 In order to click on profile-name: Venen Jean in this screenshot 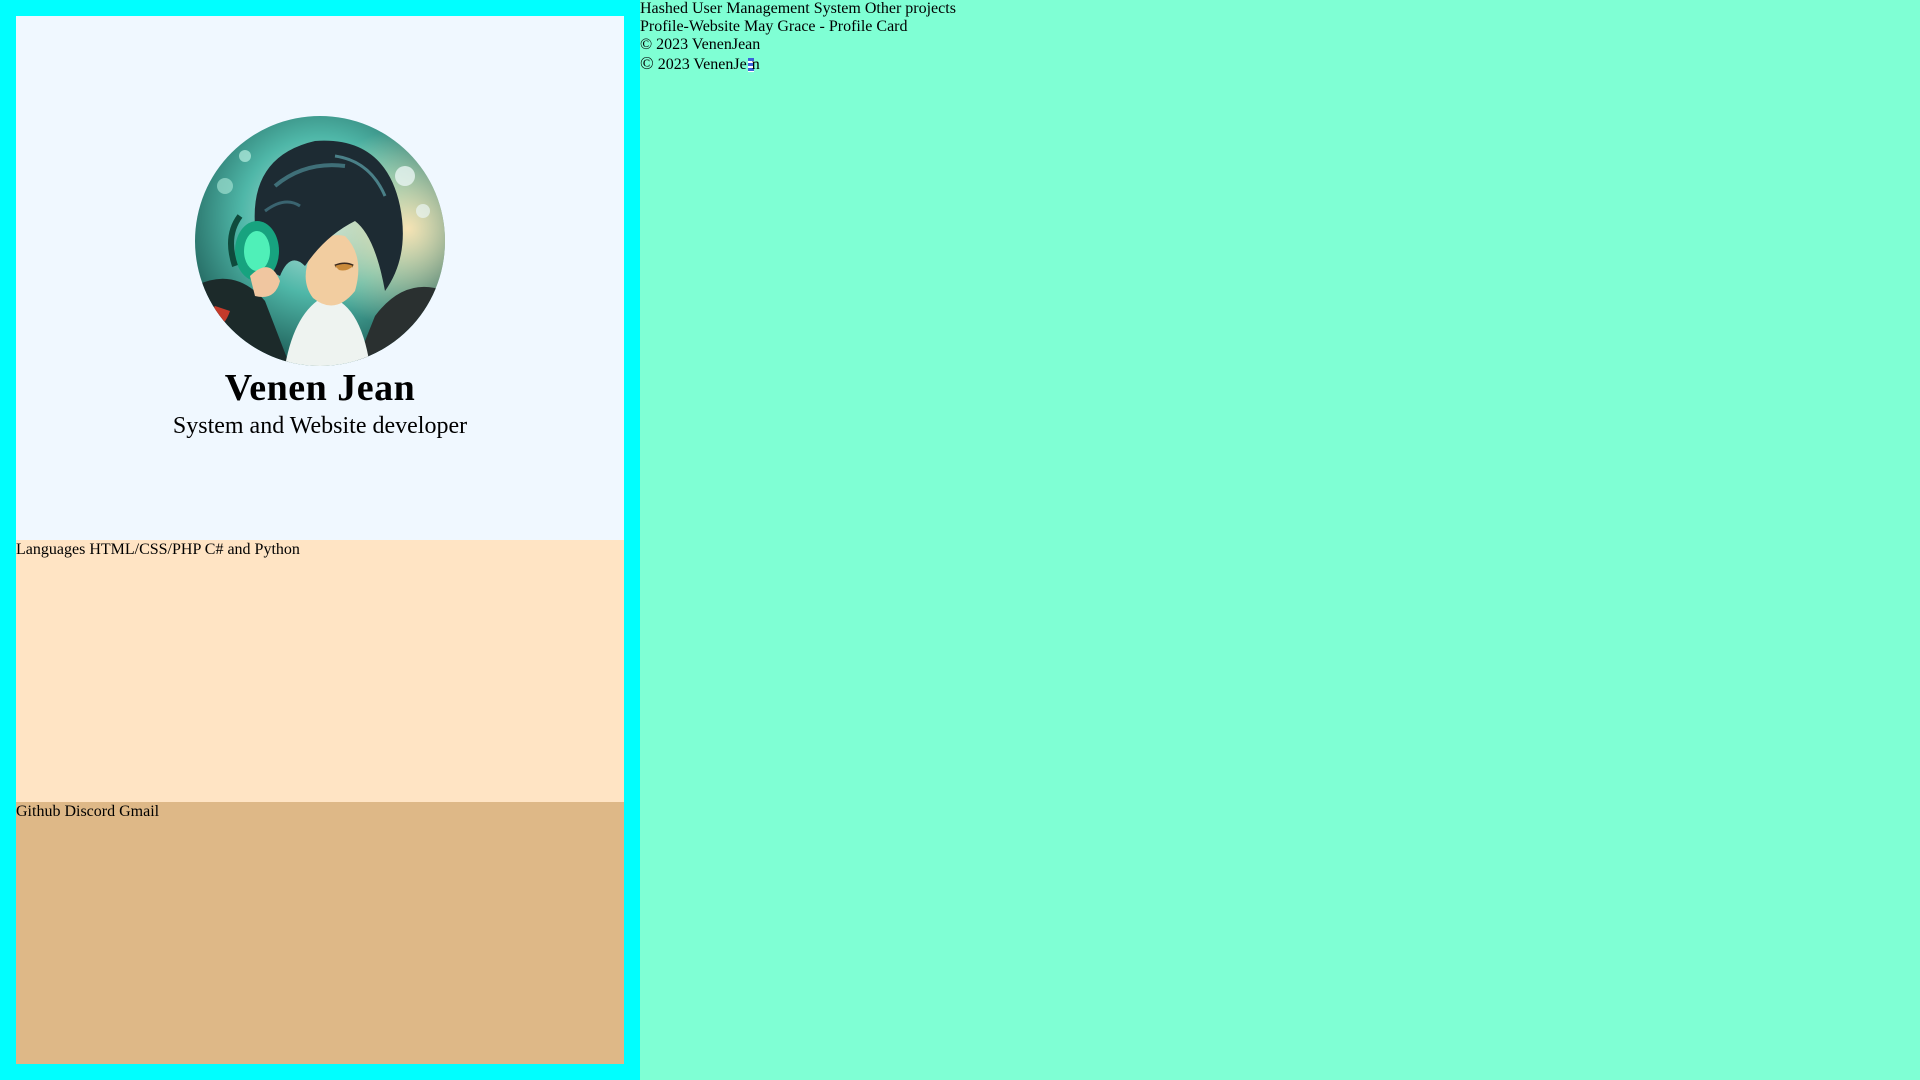, I will do `click(320, 388)`.